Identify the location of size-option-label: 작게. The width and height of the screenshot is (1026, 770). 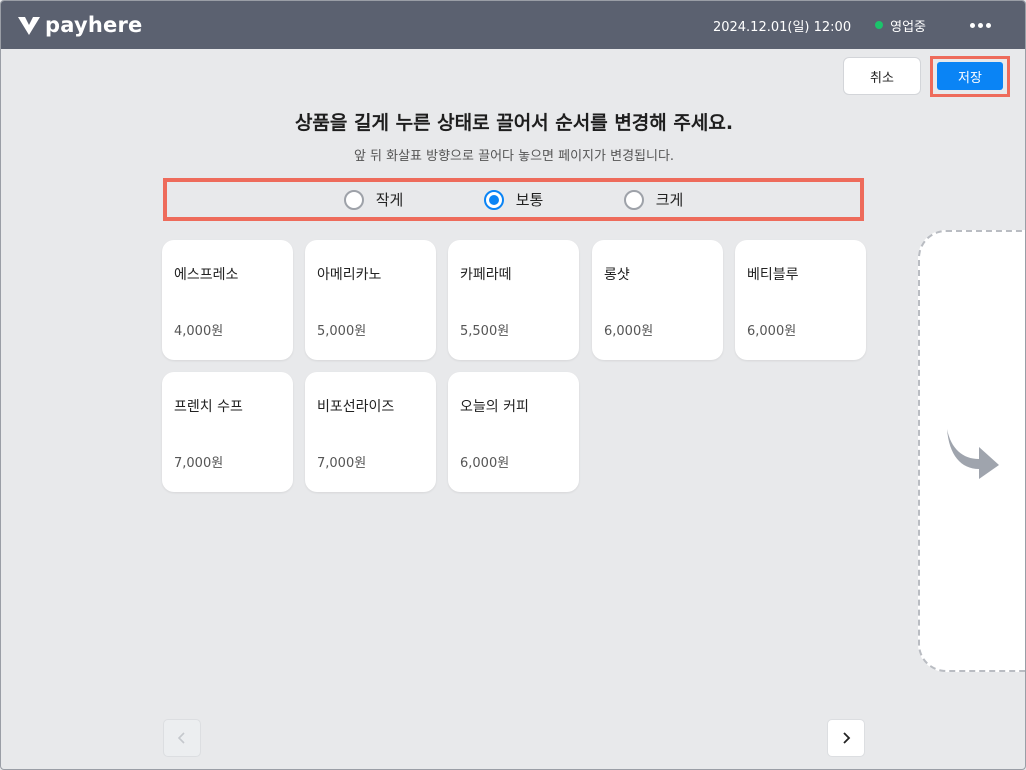
(389, 200).